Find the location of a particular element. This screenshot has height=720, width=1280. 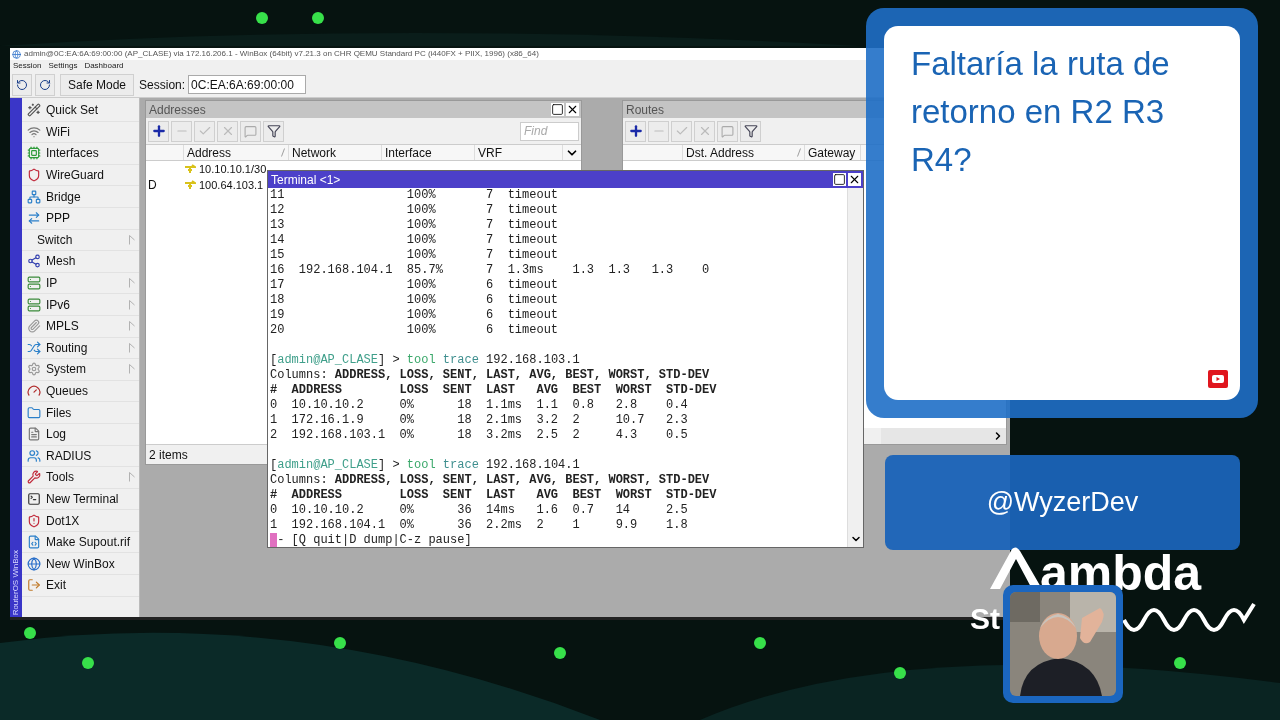

terminal-line: 16 192.168.104.1 85.7% 7 1.3ms 1.3 1.3 1.3 0 is located at coordinates (490, 270).